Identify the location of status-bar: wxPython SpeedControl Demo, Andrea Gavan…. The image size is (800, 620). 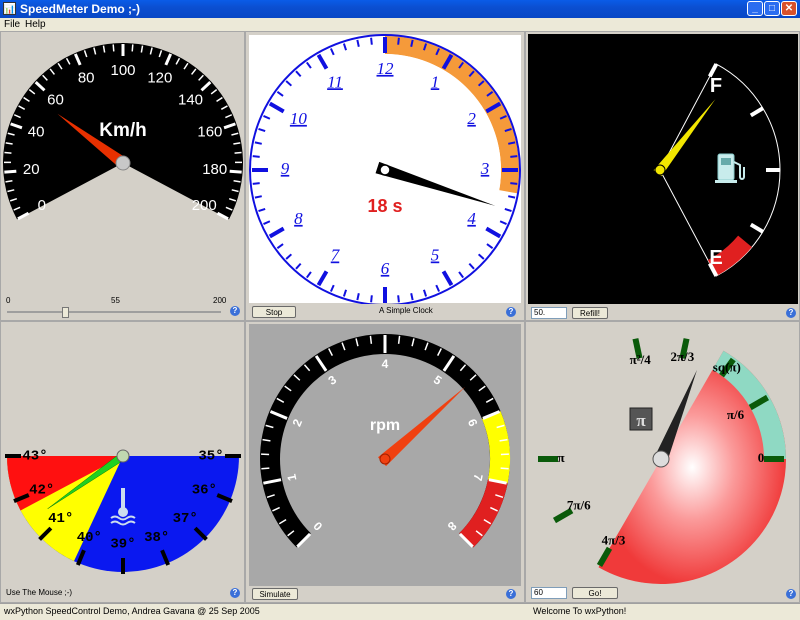
(400, 611).